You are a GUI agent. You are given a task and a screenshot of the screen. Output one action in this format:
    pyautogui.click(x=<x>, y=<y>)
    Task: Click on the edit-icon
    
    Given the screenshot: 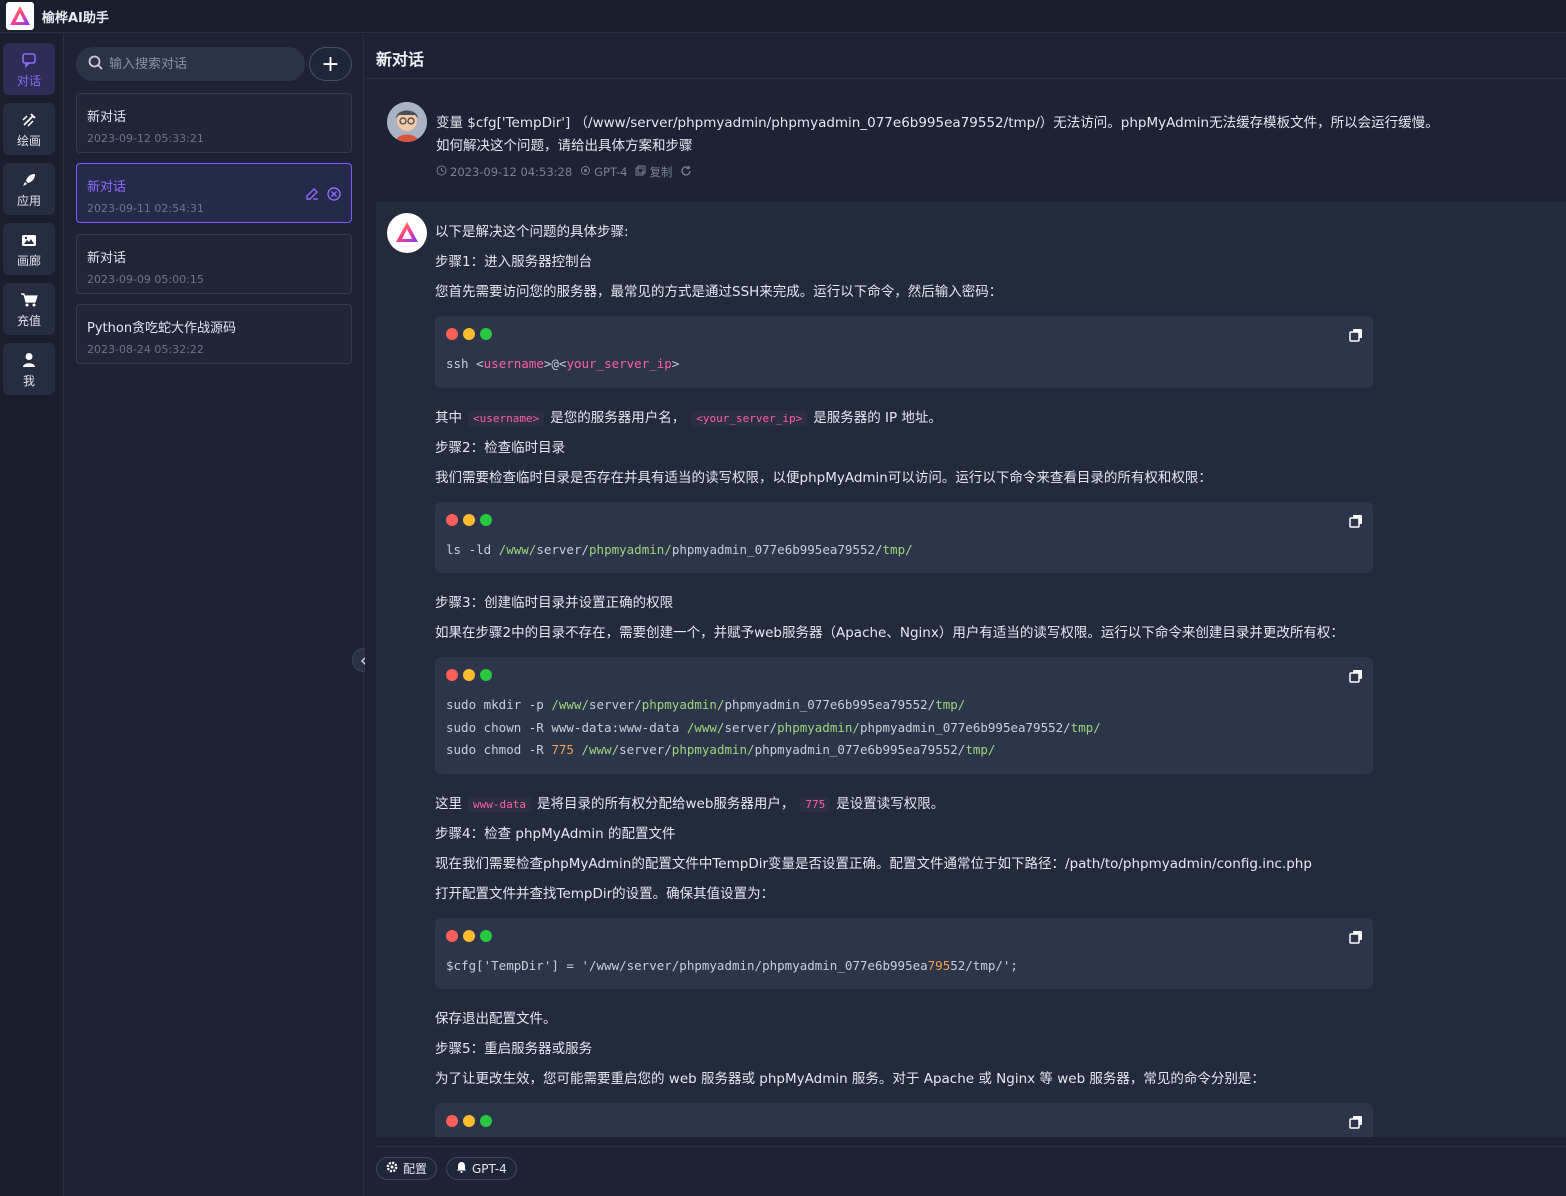 What is the action you would take?
    pyautogui.click(x=312, y=195)
    